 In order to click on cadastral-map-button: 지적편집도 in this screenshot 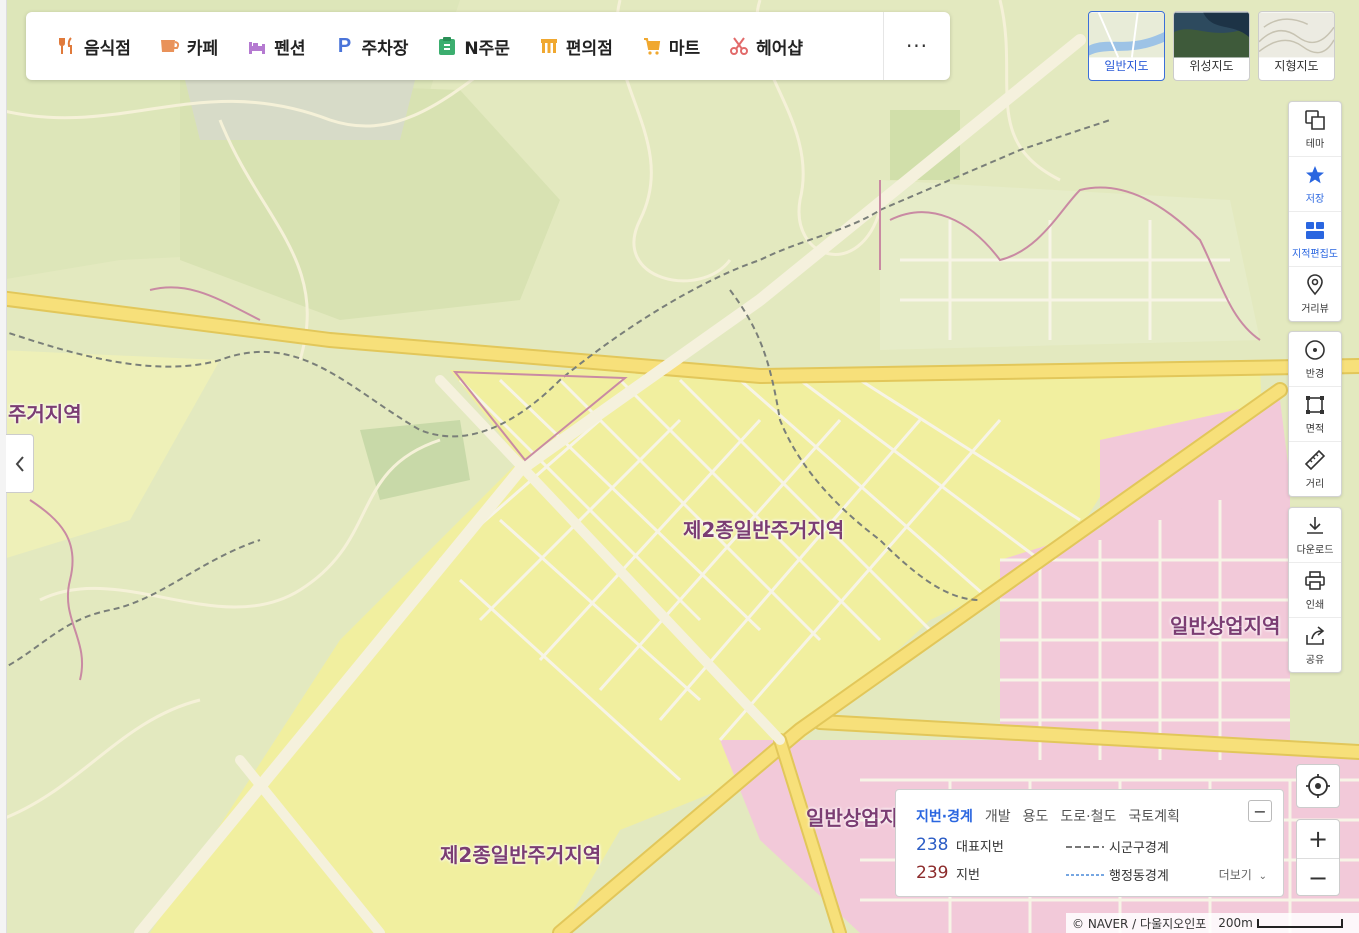, I will do `click(1315, 239)`.